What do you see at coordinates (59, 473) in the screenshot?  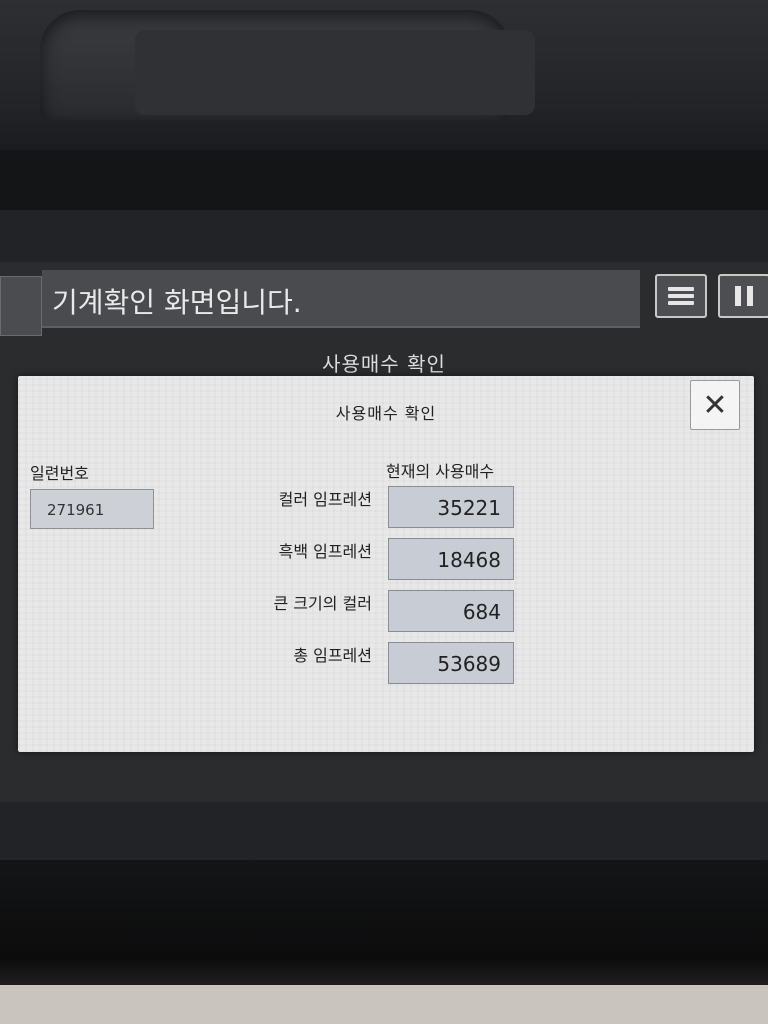 I see `serial-number-label: 일련번호` at bounding box center [59, 473].